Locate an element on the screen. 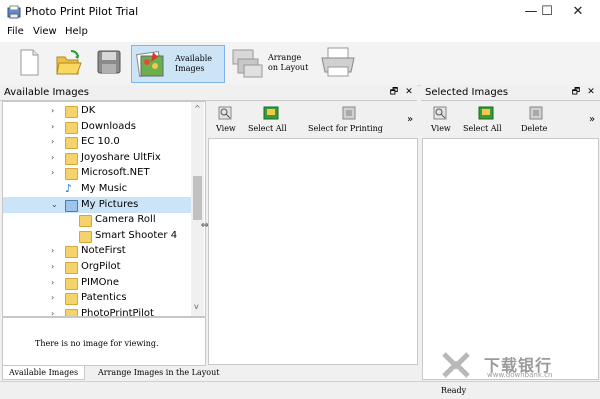 The image size is (600, 399). tree-item-label: Downloads is located at coordinates (108, 126).